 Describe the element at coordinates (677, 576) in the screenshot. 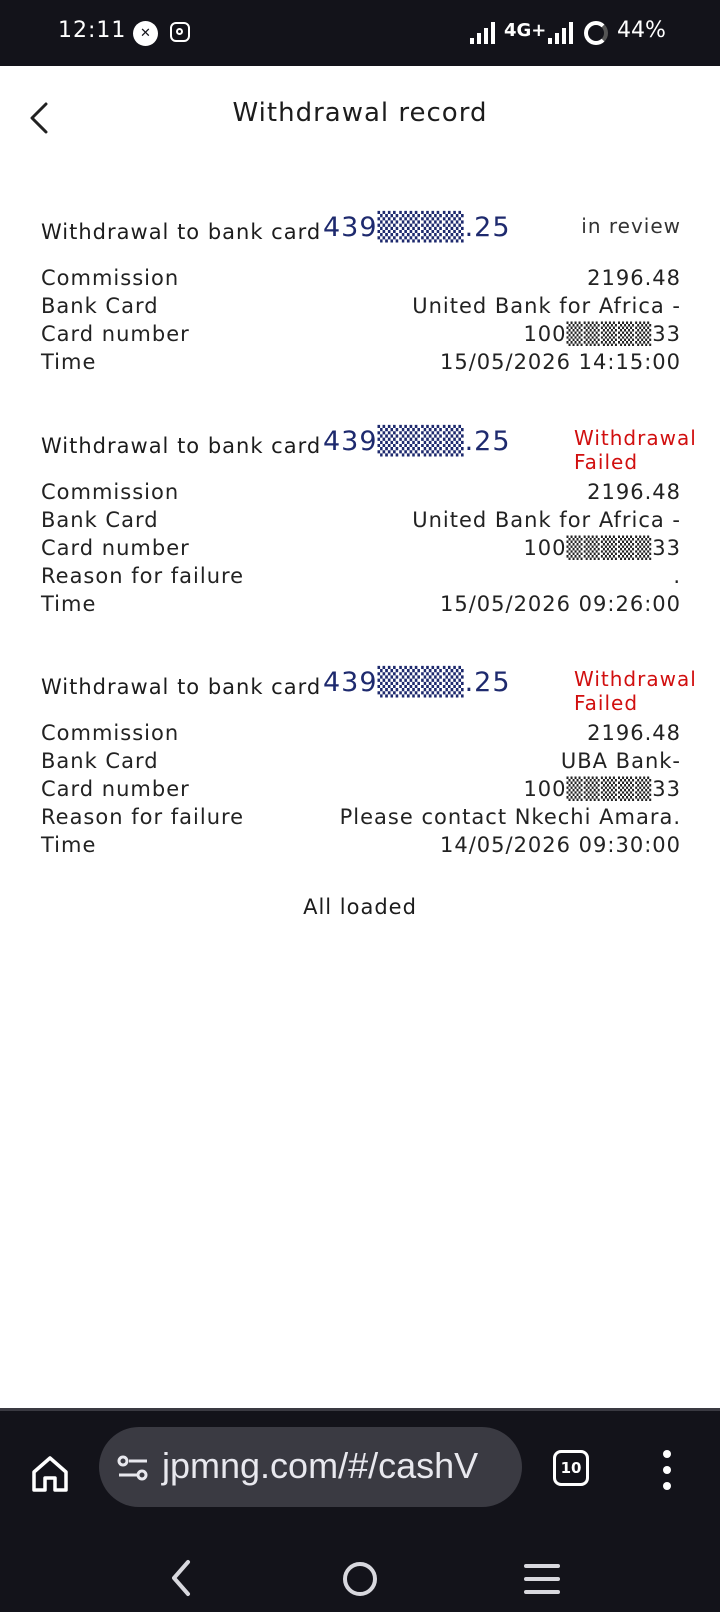

I see `reason-value: .` at that location.